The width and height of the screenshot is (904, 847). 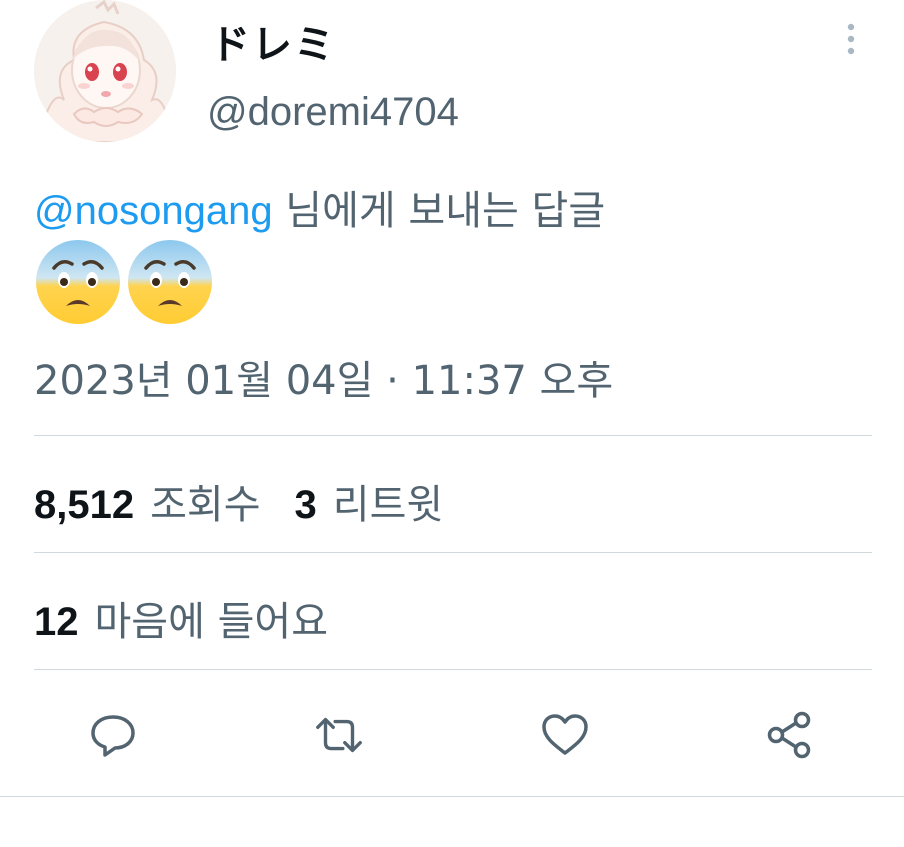 I want to click on anime-avatar-icon, so click(x=105, y=71).